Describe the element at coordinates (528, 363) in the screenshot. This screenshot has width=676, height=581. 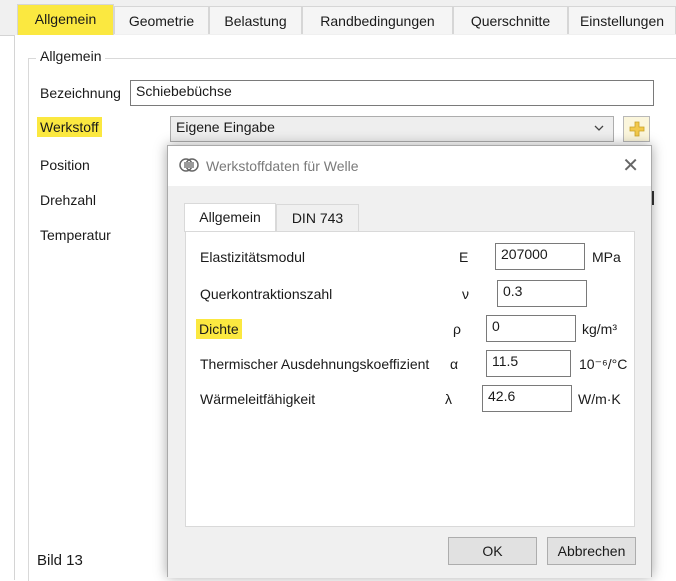
I see `ausdehnungskoeffizient-input: 11.5` at that location.